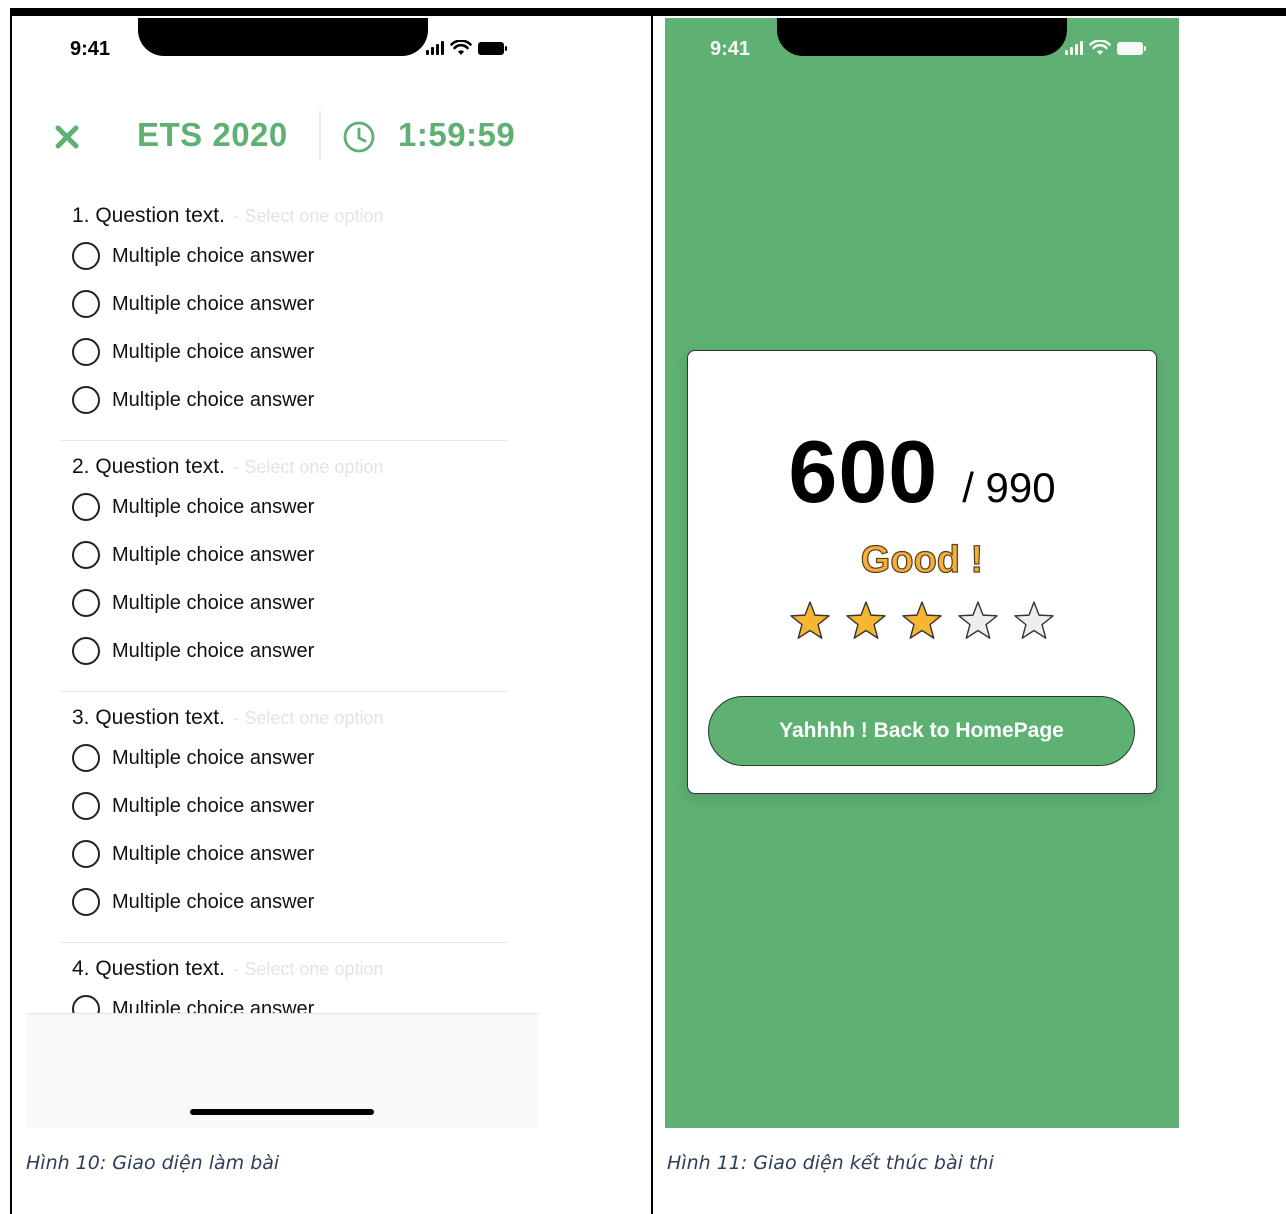 The image size is (1286, 1214). I want to click on back-to-homepage-button: Yahhhh ! Back to HomePage, so click(921, 731).